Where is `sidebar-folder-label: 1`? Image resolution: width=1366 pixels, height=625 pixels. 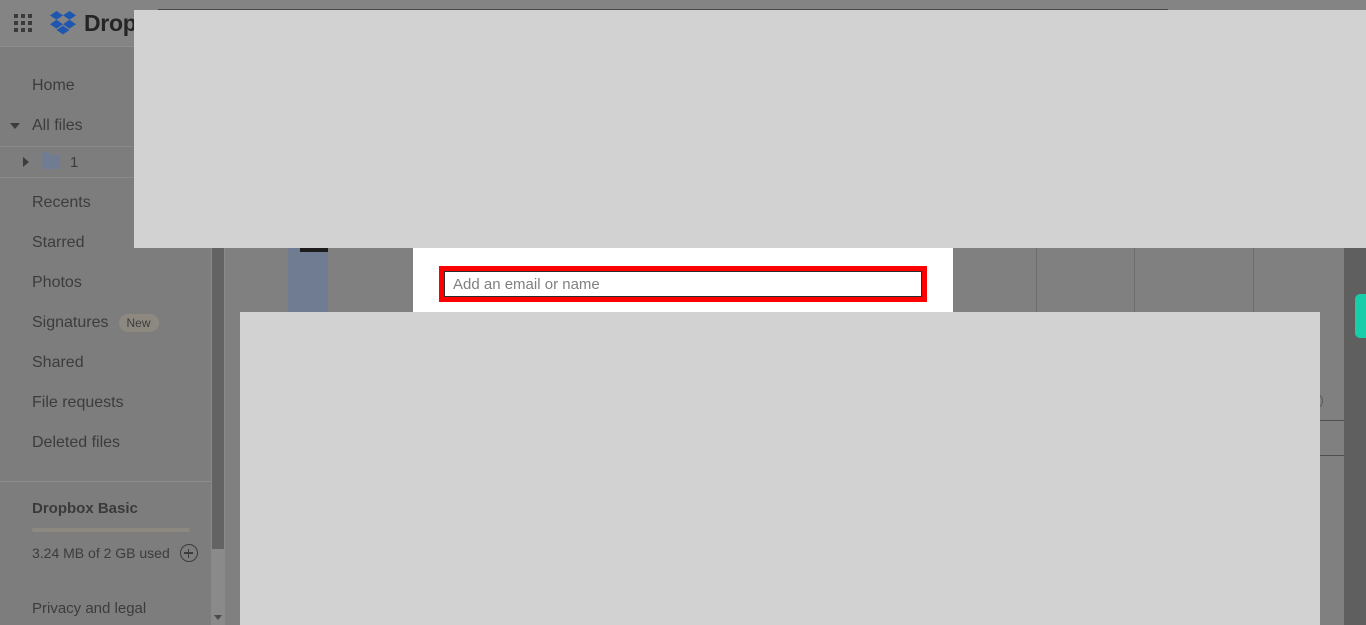 sidebar-folder-label: 1 is located at coordinates (74, 162).